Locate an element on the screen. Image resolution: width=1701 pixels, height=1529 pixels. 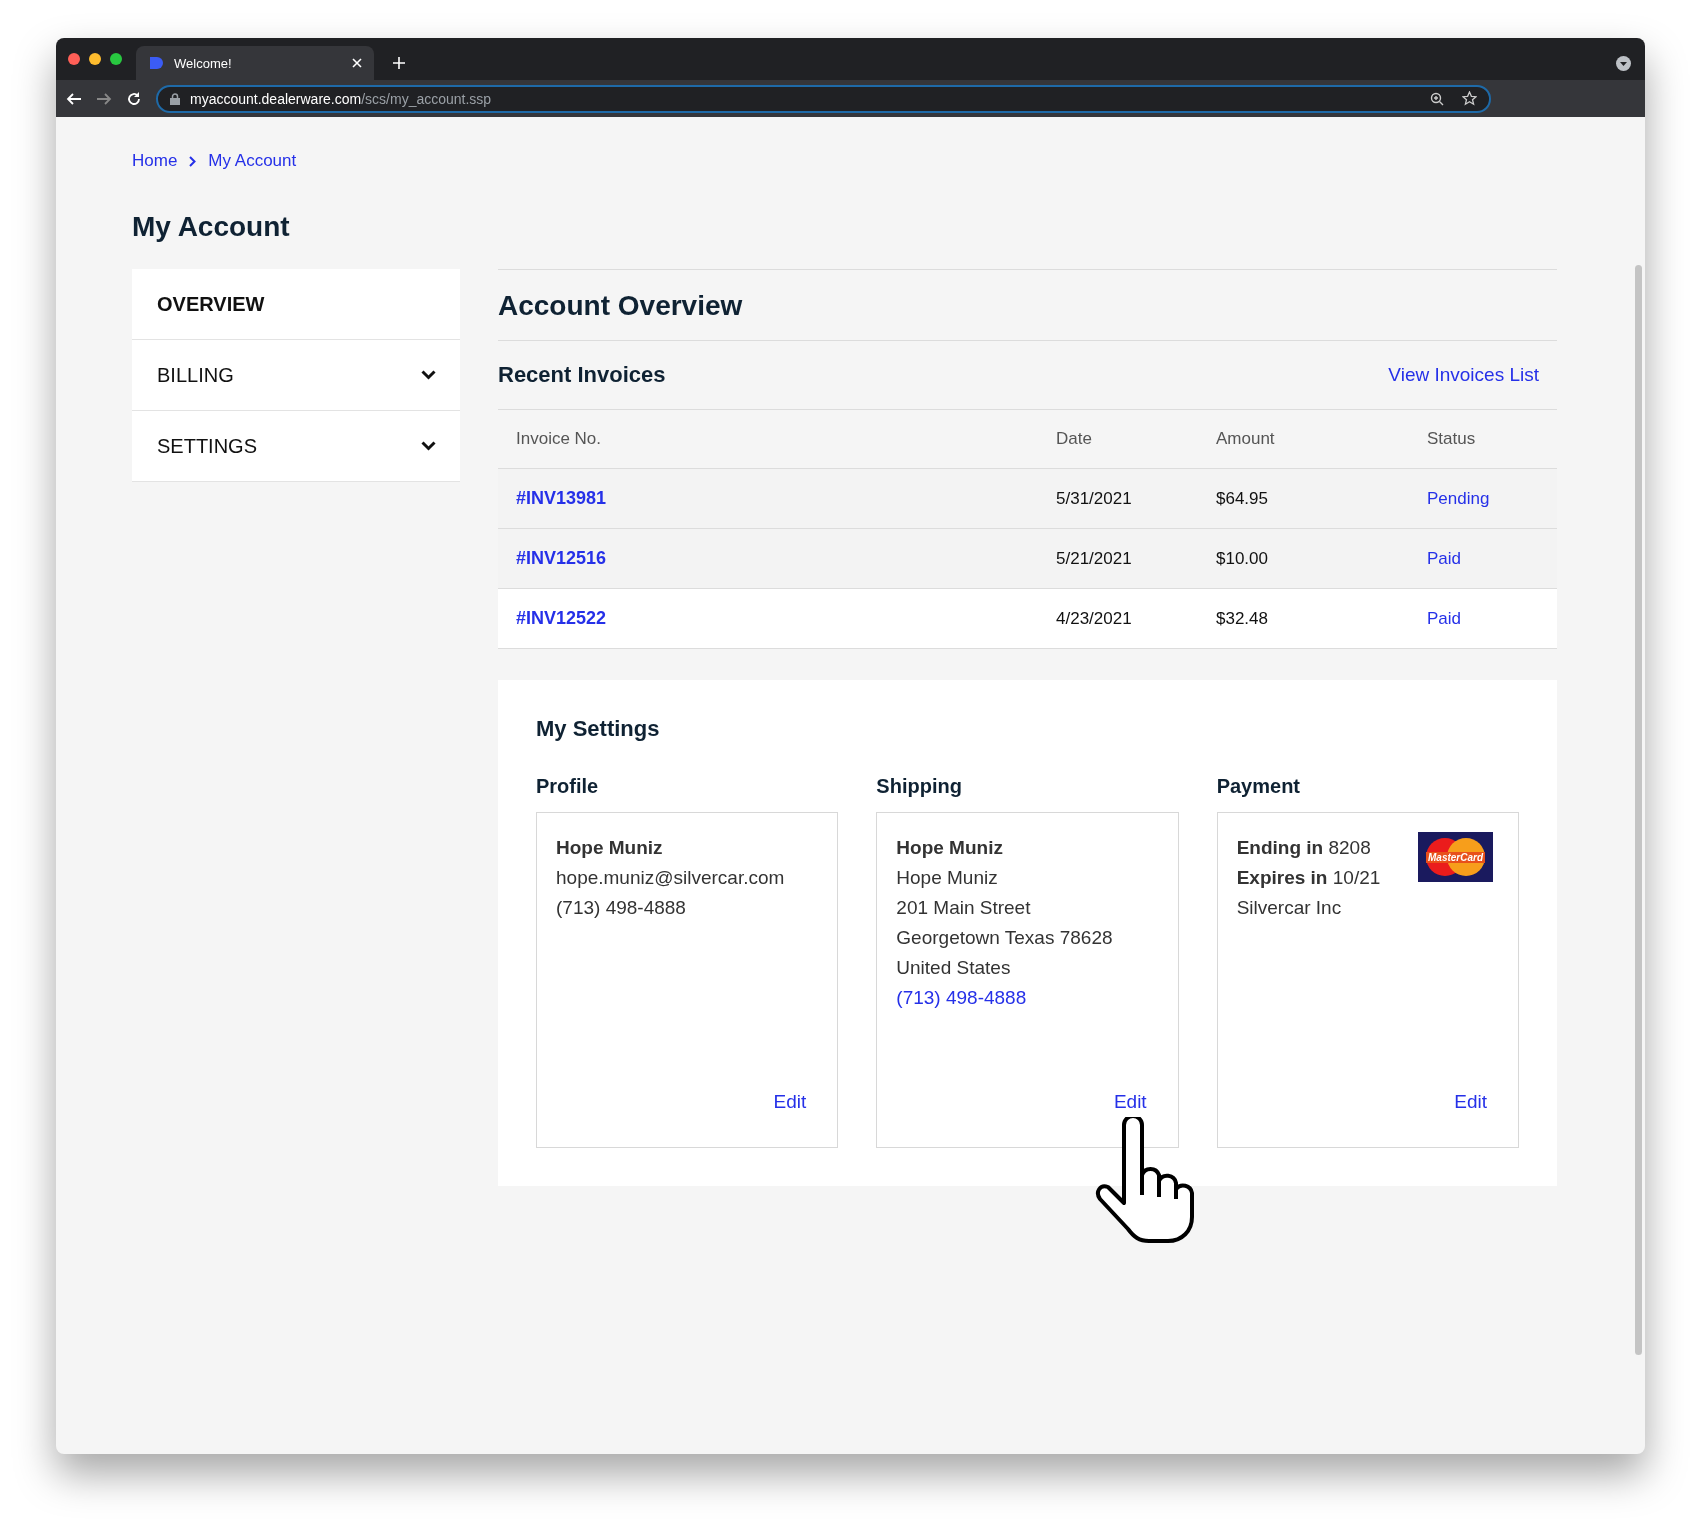
info-line: Expires in 10/21 is located at coordinates (1308, 878).